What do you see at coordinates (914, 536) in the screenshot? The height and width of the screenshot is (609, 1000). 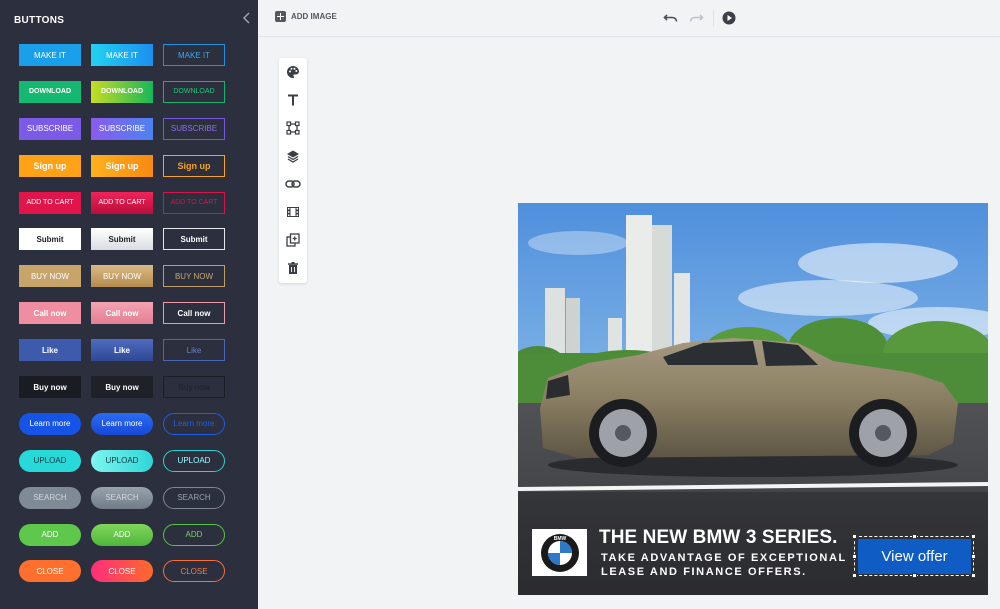 I see `resize-handle-t` at bounding box center [914, 536].